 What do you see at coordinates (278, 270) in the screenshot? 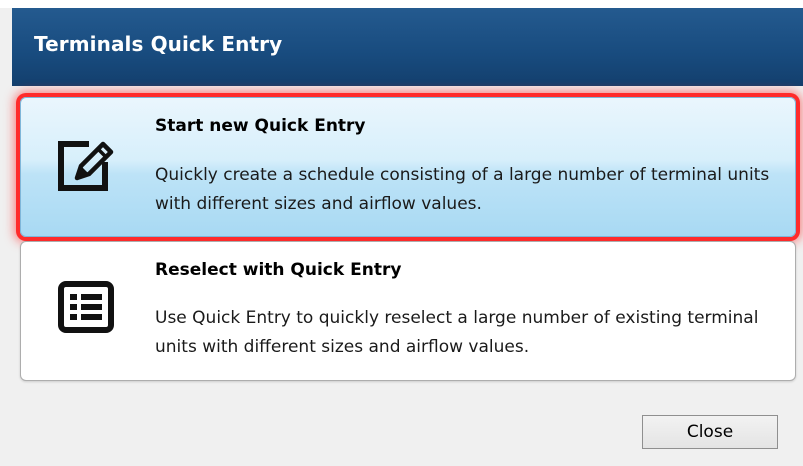
I see `option-title: Reselect with Quick Entry` at bounding box center [278, 270].